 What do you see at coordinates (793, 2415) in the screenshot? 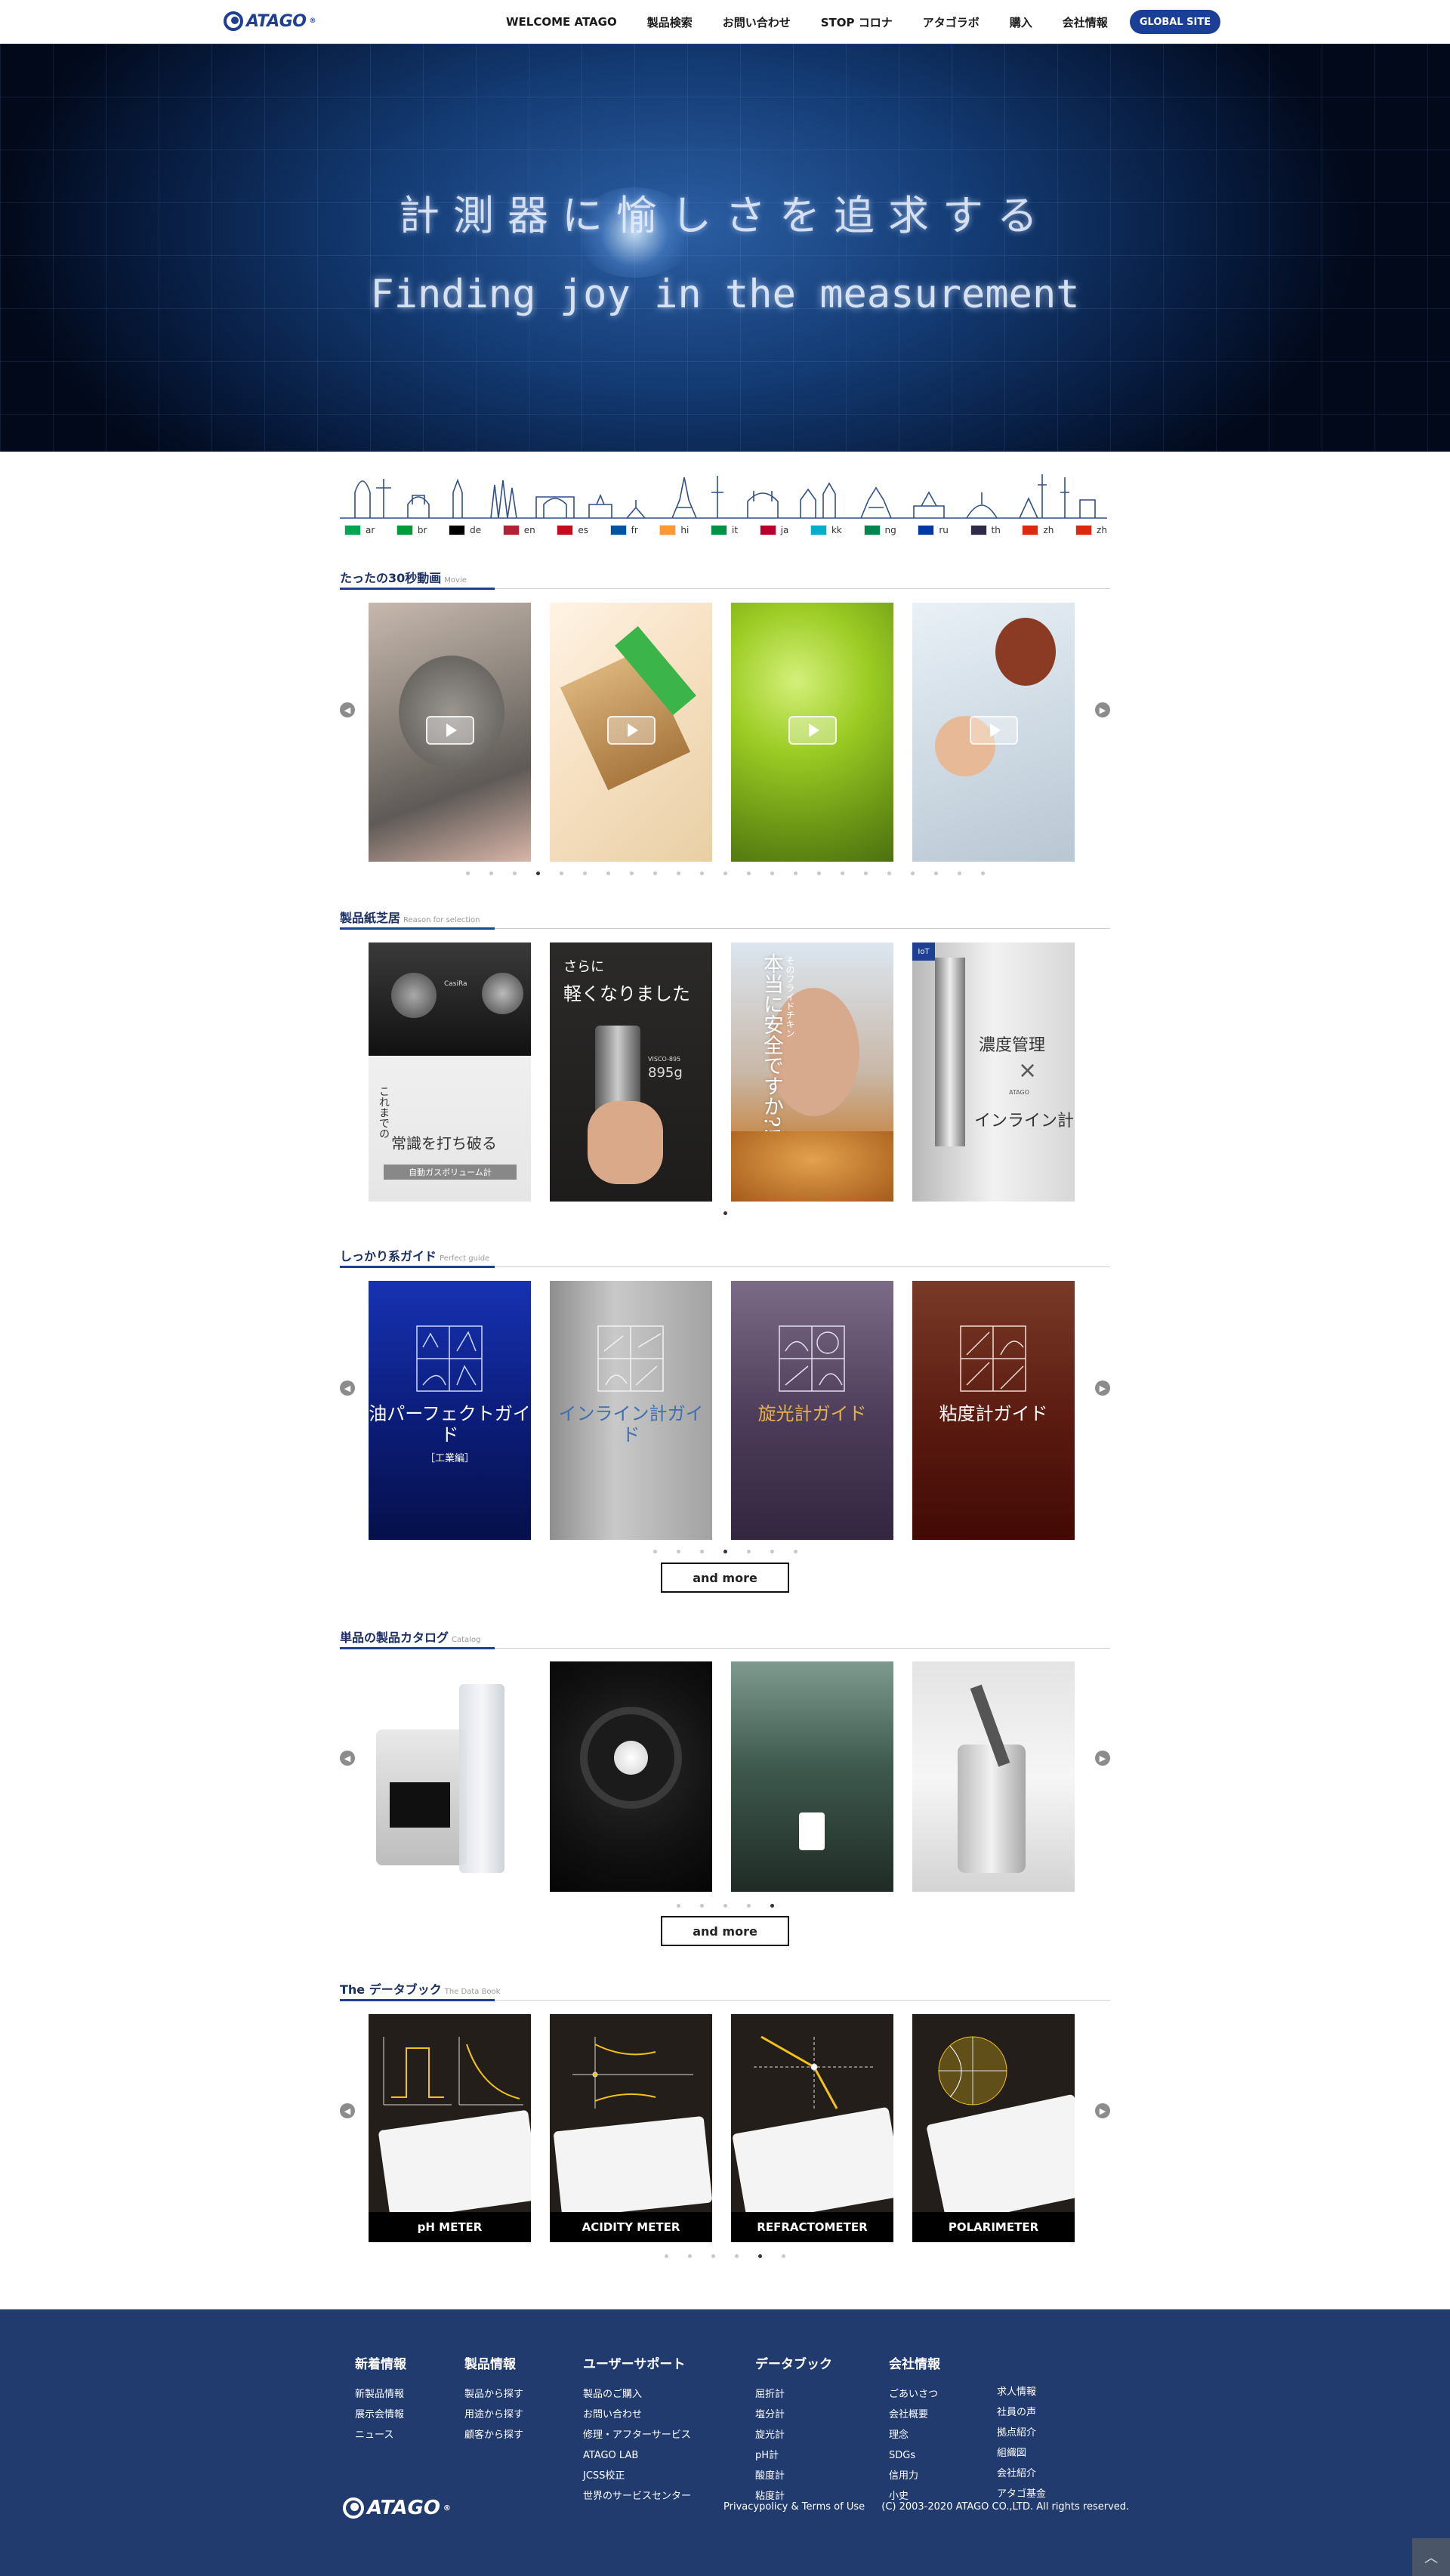
I see `footer-link: 塩分計` at bounding box center [793, 2415].